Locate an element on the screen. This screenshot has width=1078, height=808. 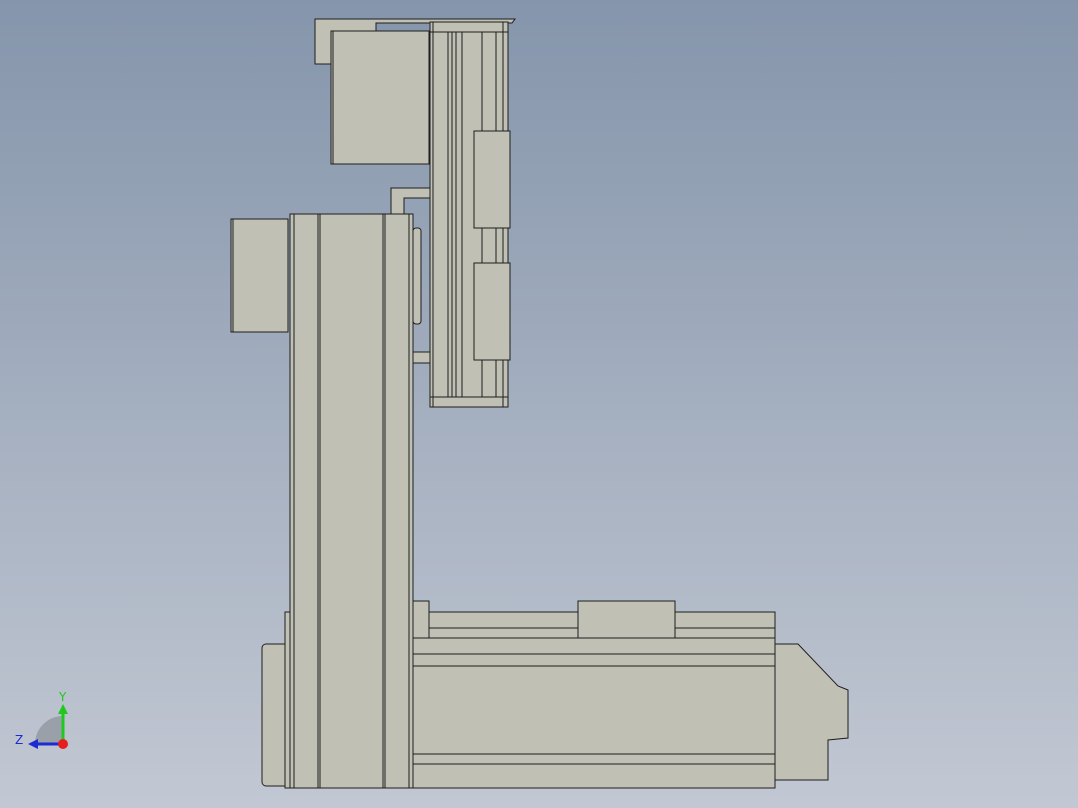
column-side-rail is located at coordinates (417, 276).